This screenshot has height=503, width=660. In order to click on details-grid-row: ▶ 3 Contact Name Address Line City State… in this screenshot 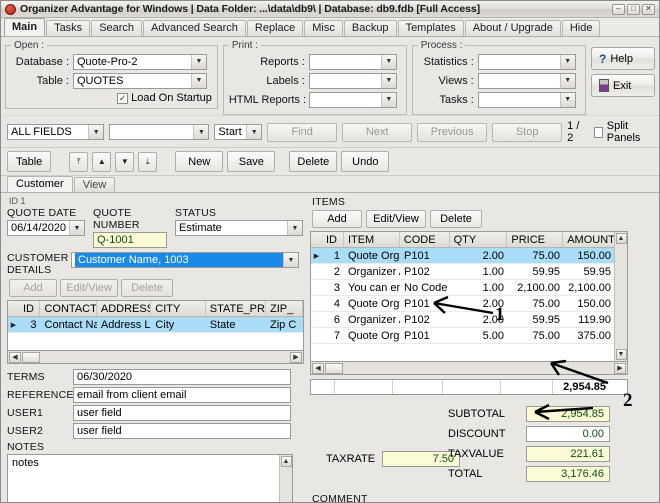, I will do `click(155, 325)`.